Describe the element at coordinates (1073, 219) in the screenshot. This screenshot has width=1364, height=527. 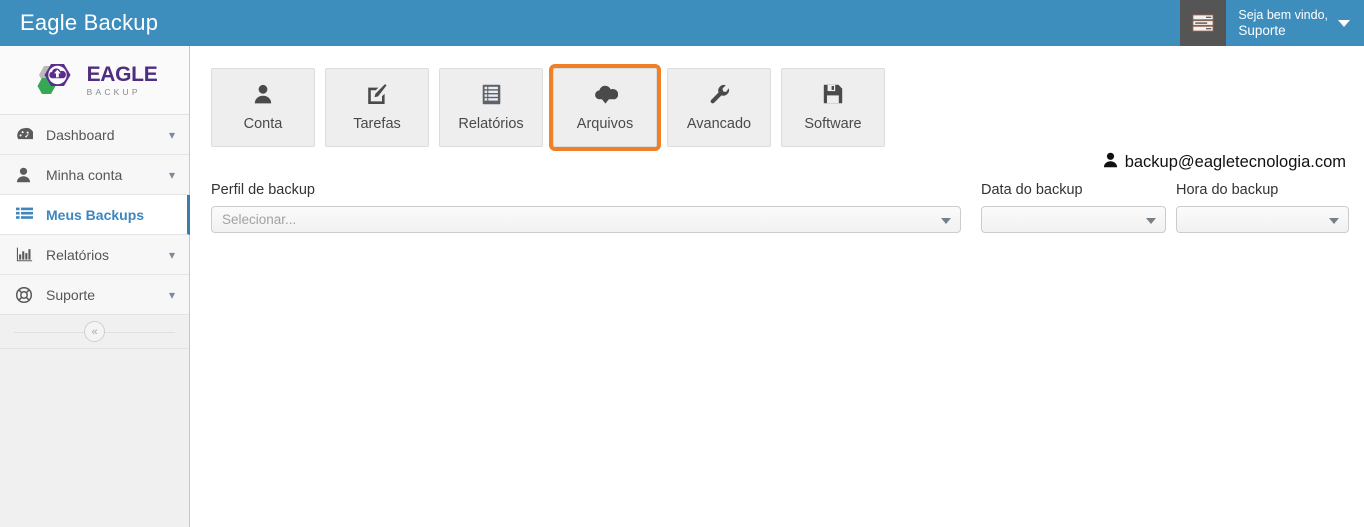
I see `date-select` at that location.